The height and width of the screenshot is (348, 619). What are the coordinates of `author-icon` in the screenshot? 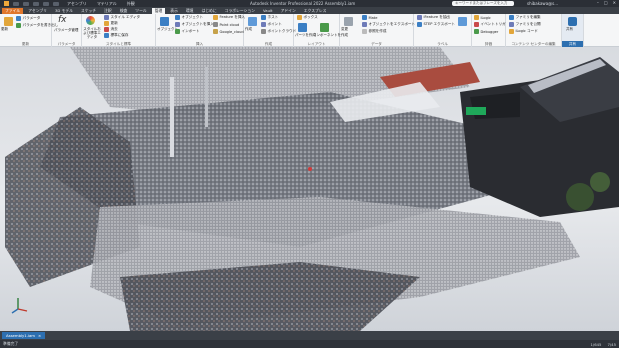 It's located at (252, 21).